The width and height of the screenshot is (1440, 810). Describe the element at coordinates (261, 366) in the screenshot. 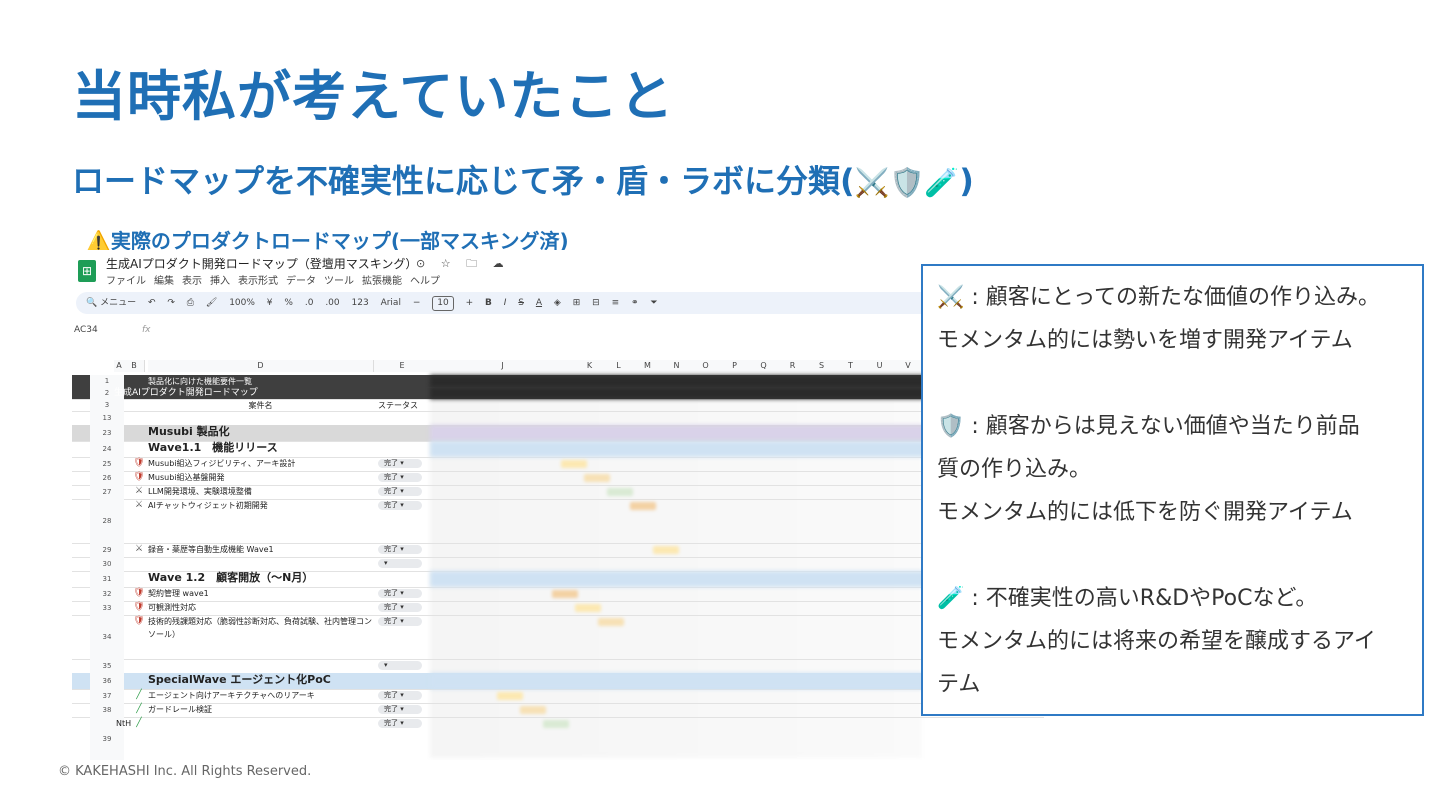

I see `column-header: D` at that location.